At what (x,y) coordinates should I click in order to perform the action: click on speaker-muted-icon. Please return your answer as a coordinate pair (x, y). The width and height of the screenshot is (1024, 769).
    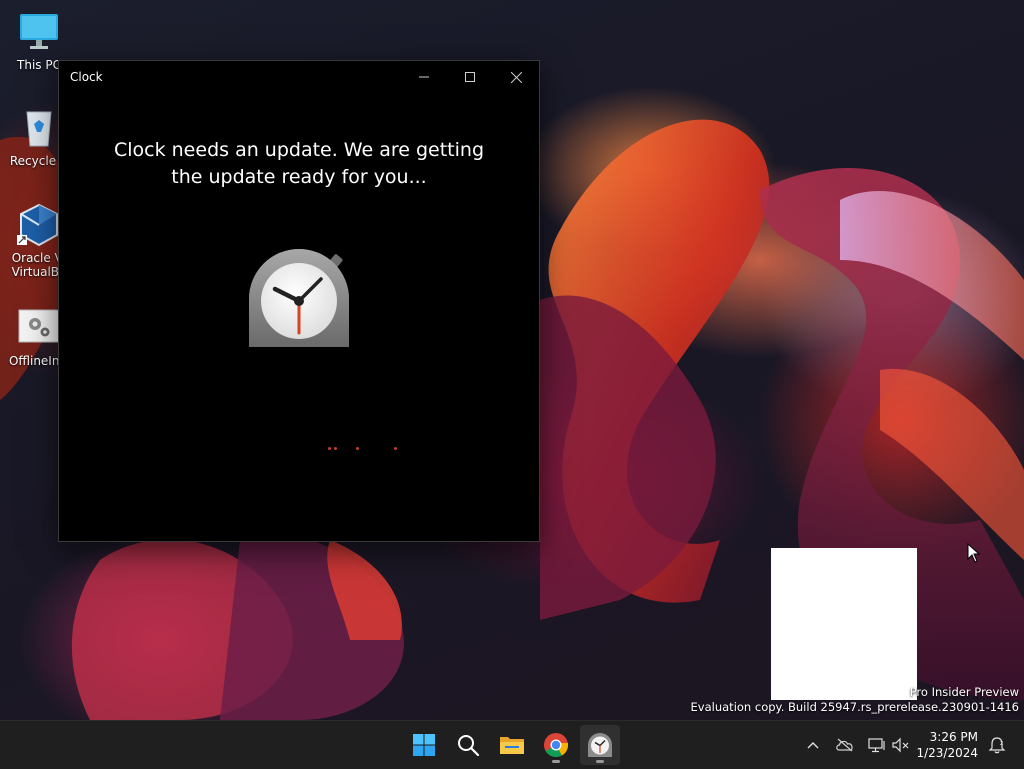
    Looking at the image, I should click on (900, 745).